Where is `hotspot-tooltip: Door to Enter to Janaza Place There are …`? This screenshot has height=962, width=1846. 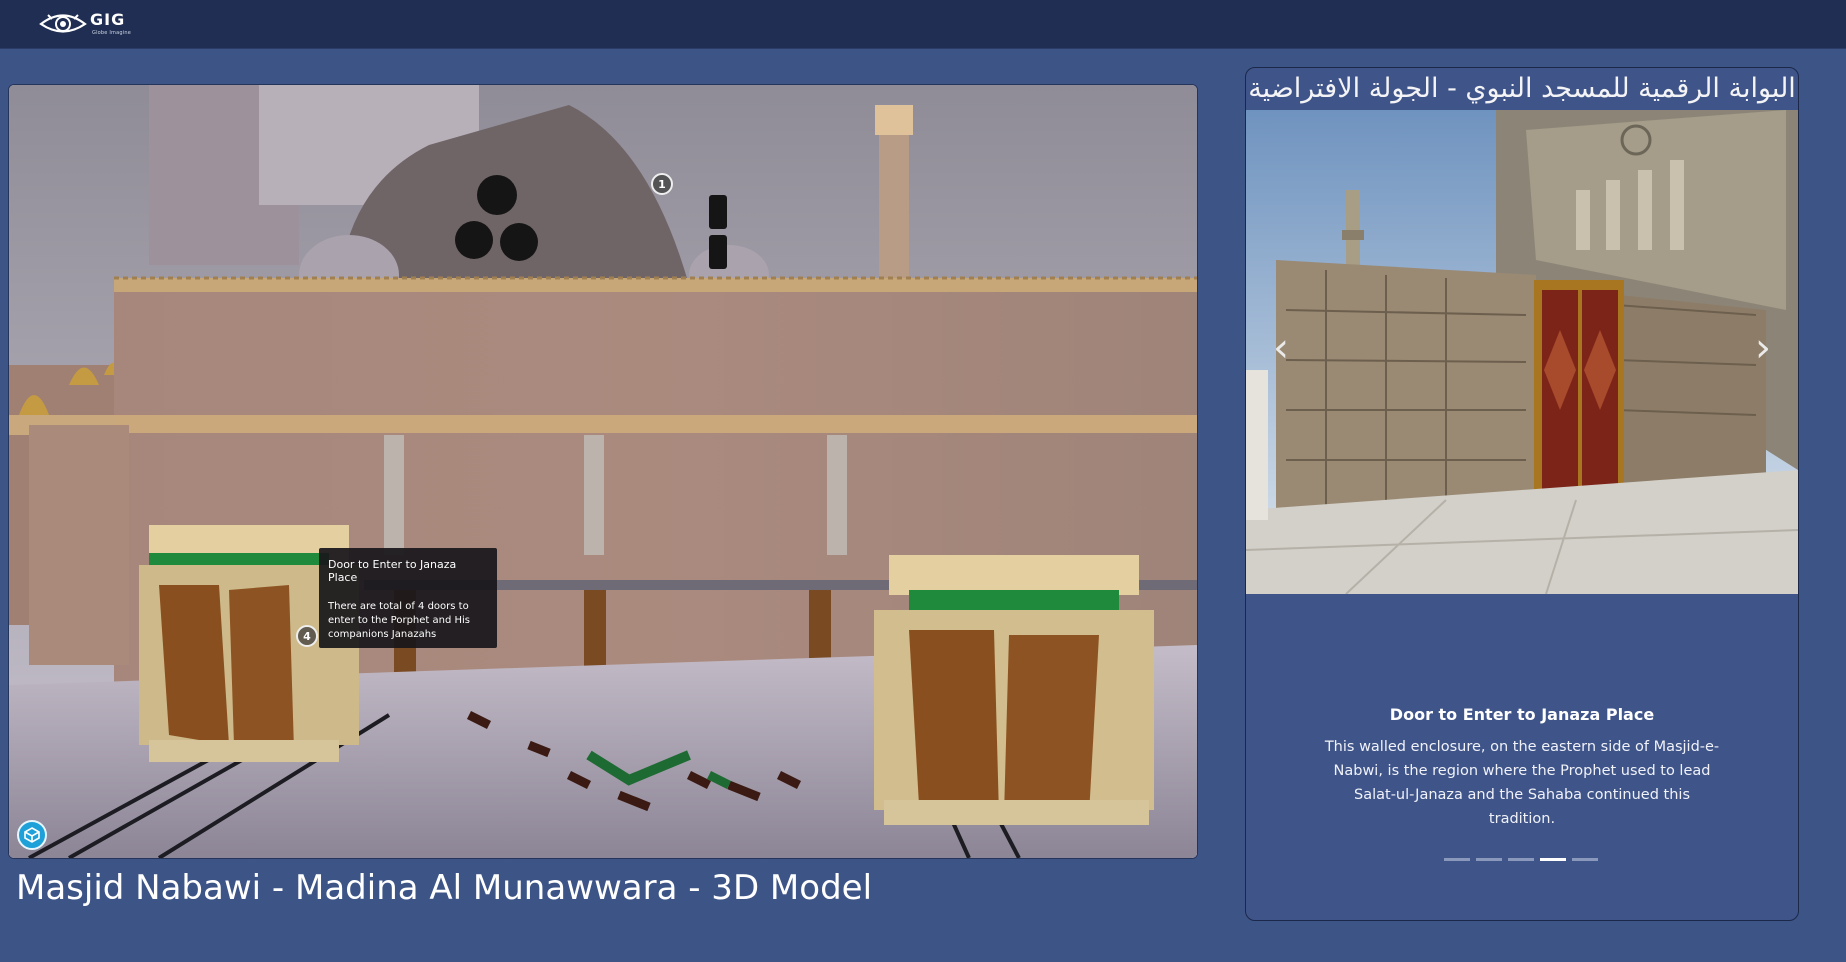 hotspot-tooltip: Door to Enter to Janaza Place There are … is located at coordinates (408, 598).